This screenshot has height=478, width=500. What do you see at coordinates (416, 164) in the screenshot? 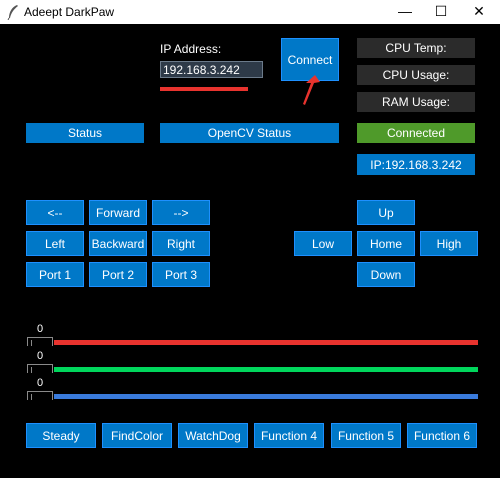
I see `ip-display-label: IP:192.168.3.242` at bounding box center [416, 164].